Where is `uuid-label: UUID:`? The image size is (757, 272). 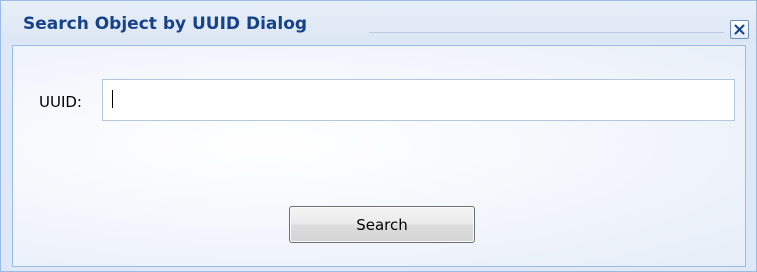 uuid-label: UUID: is located at coordinates (60, 102).